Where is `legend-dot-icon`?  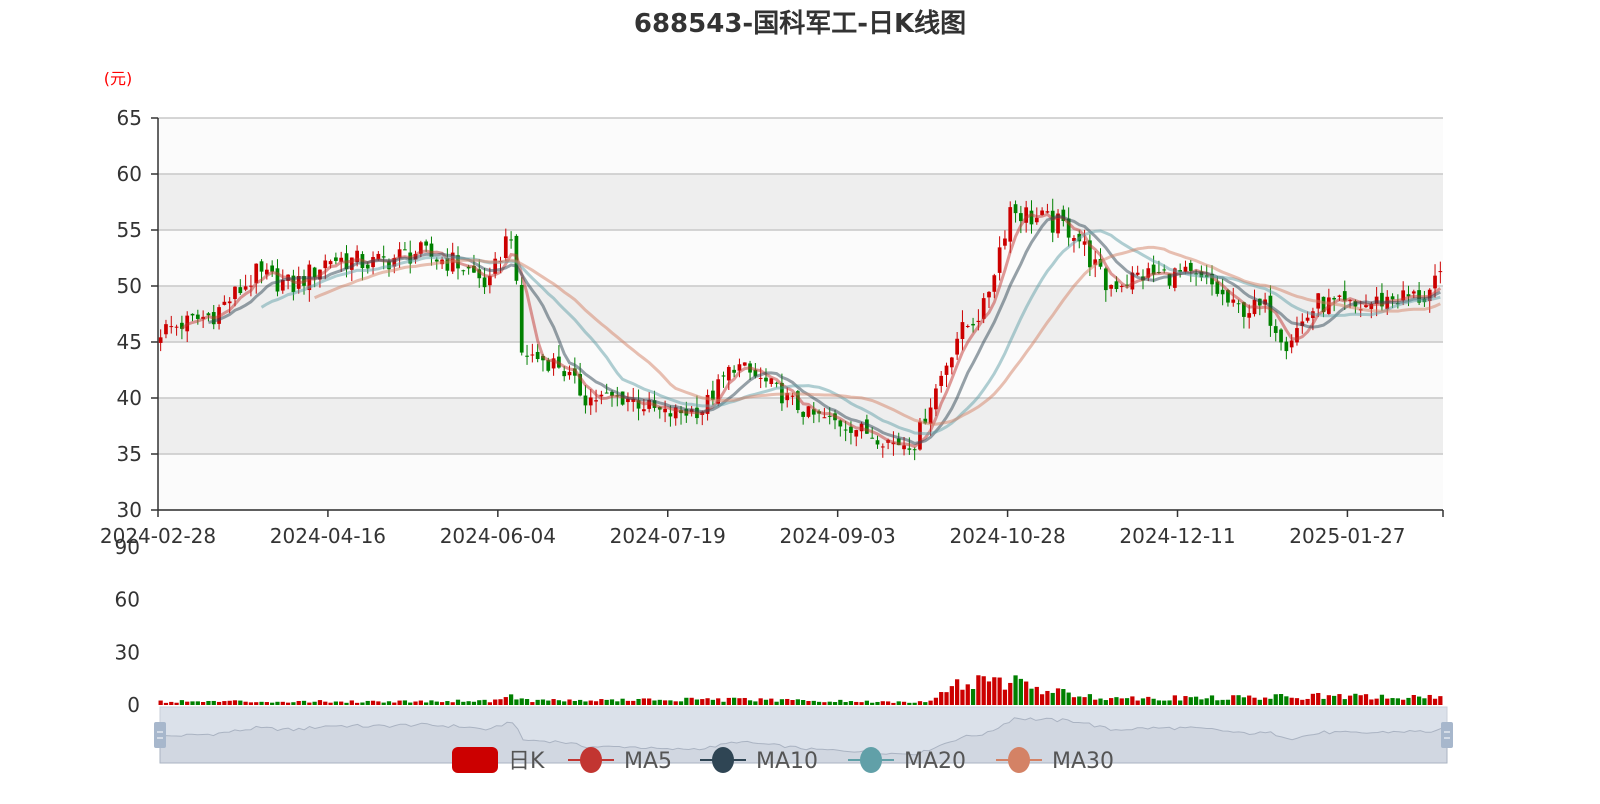
legend-dot-icon is located at coordinates (1019, 760).